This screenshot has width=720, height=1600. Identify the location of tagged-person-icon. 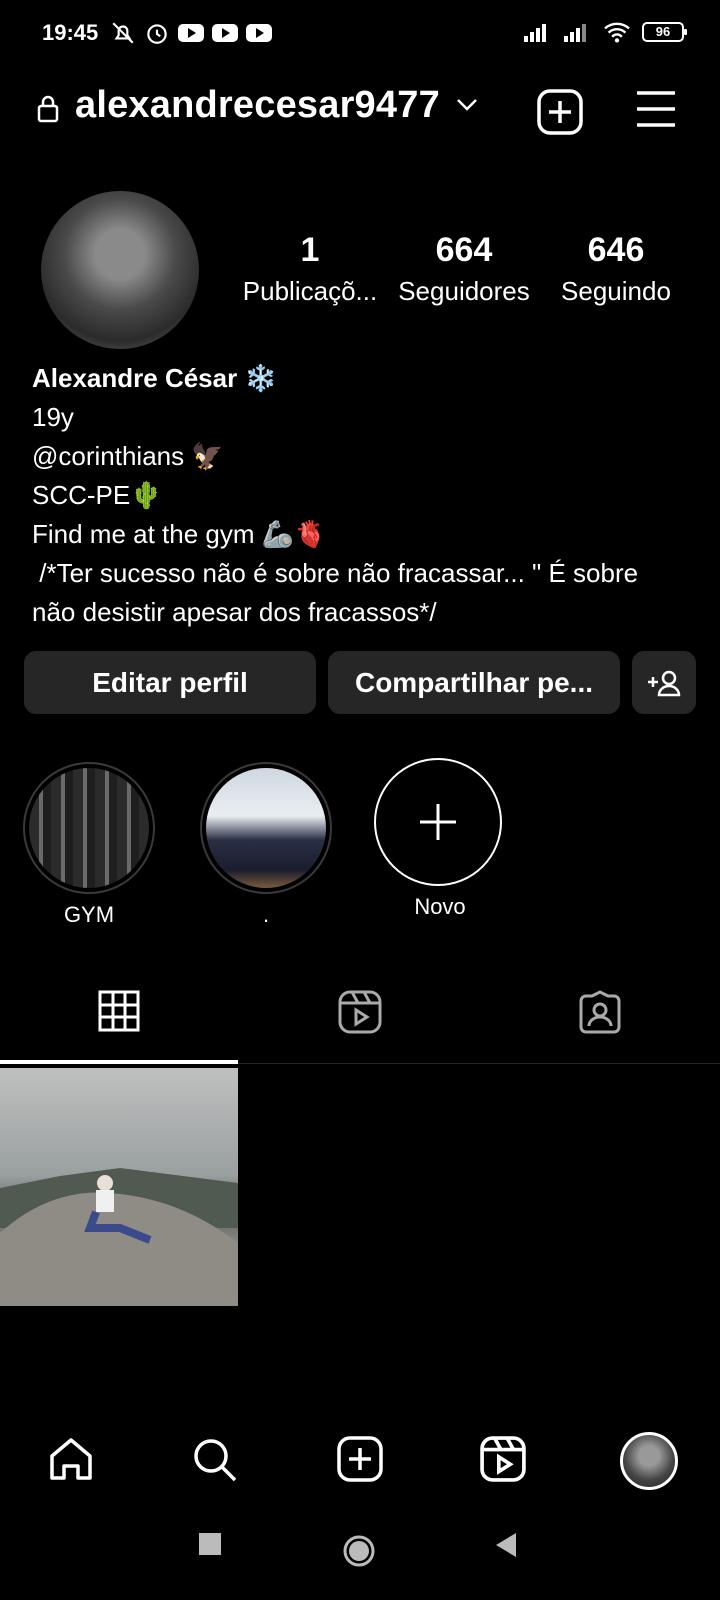
(600, 1012).